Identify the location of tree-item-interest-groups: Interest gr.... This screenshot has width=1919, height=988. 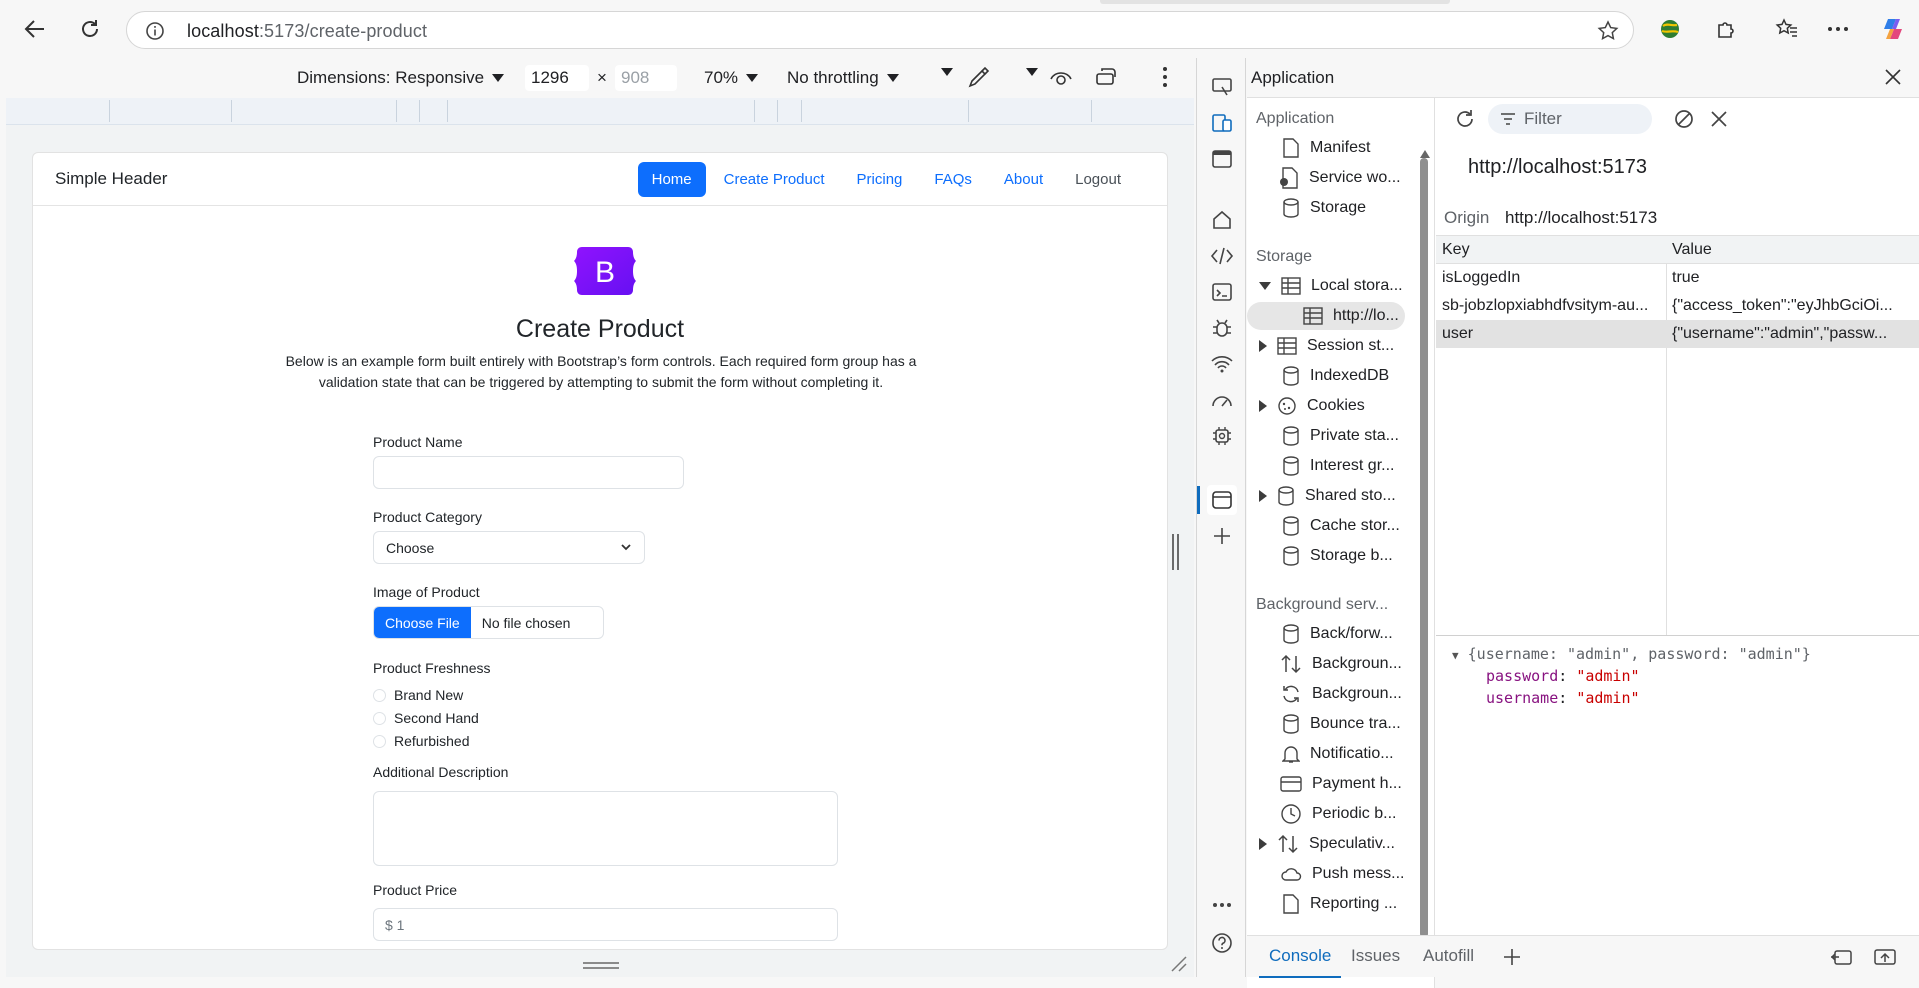
(1338, 466).